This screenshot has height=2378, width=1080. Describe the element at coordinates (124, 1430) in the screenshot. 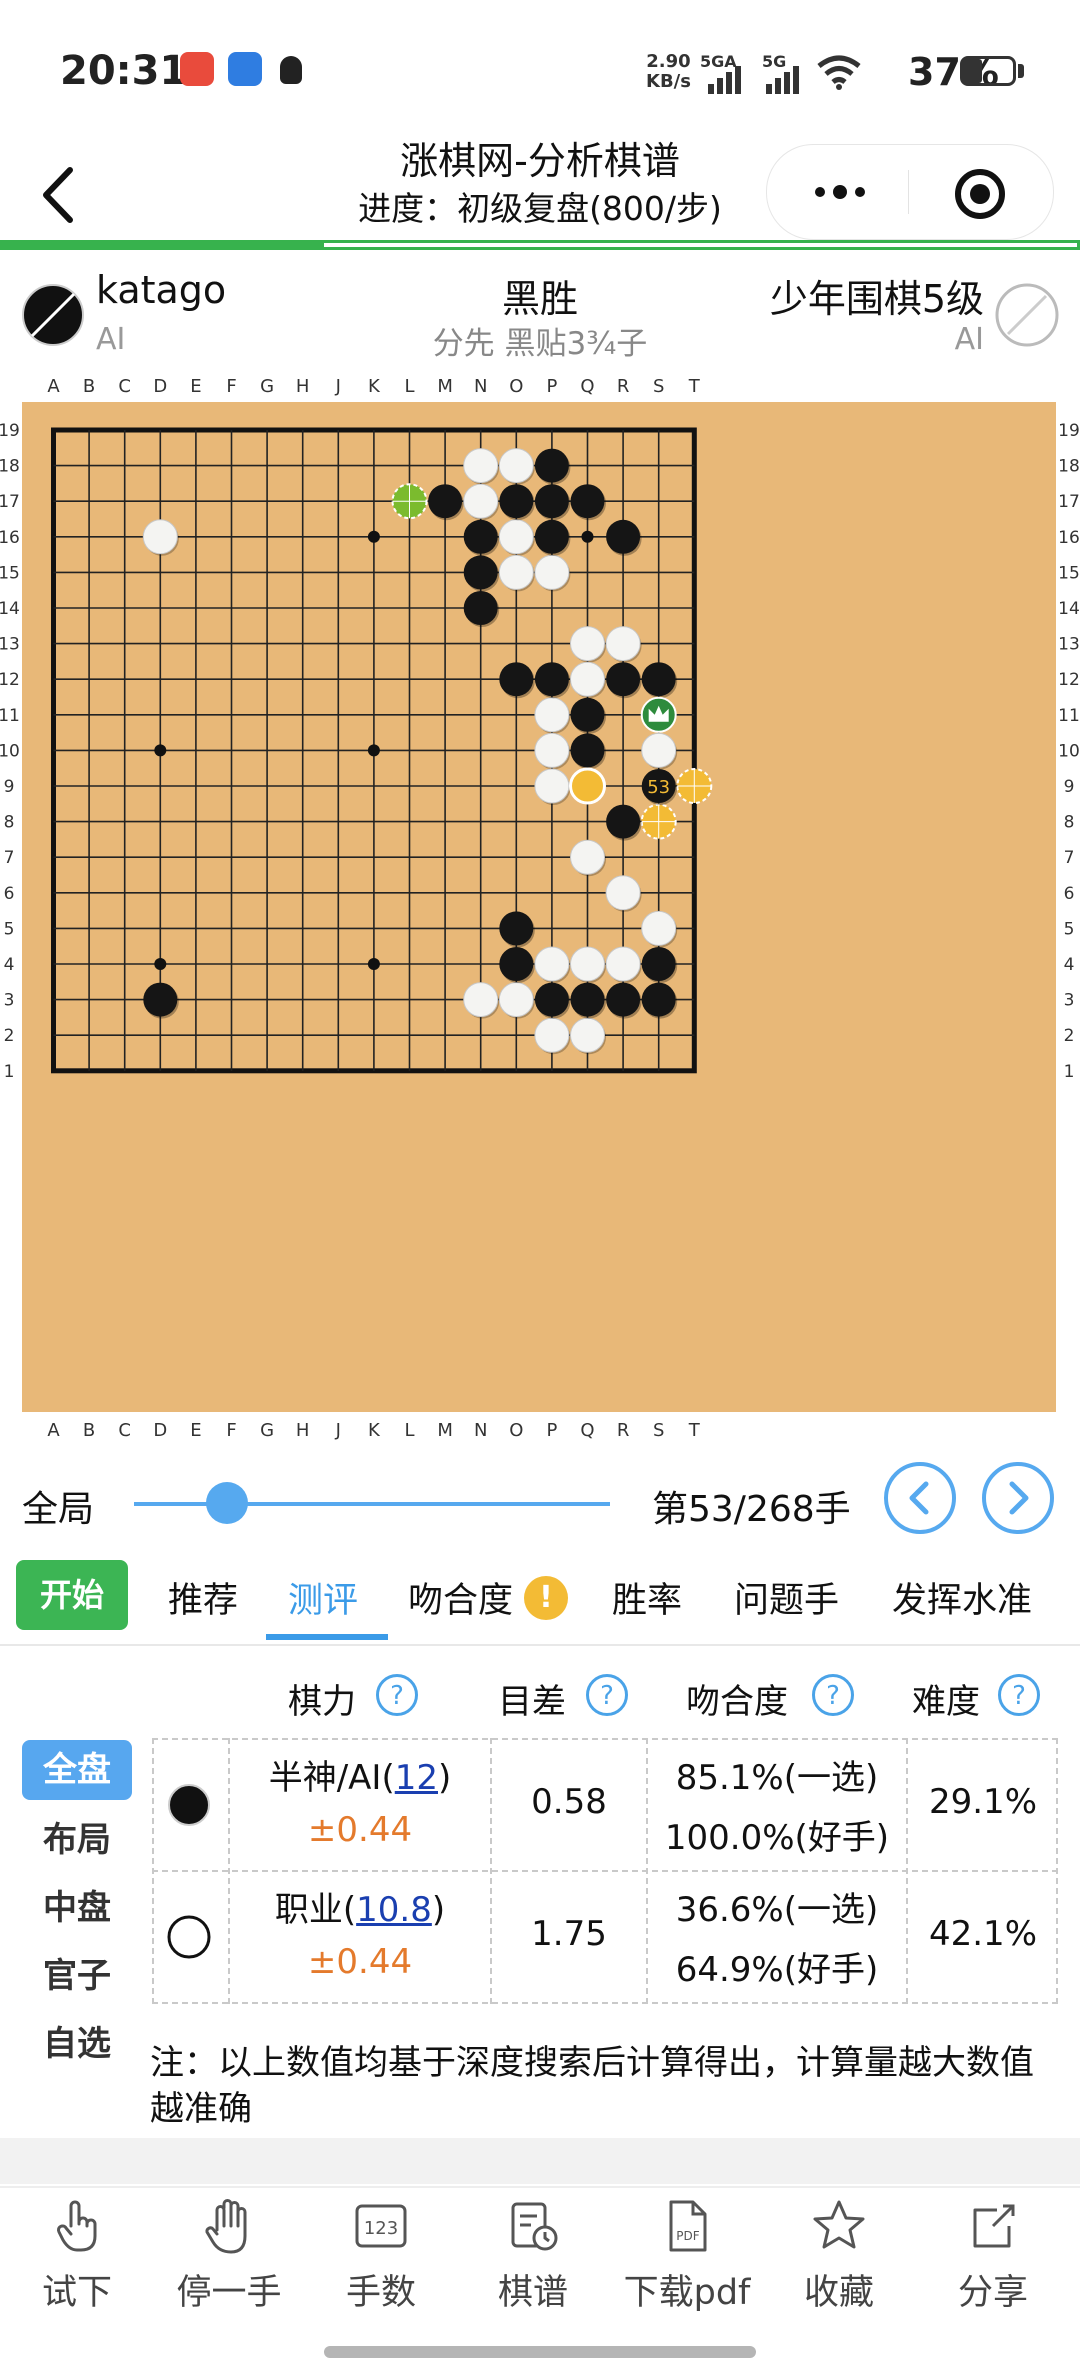

I see `column-label-bottom: C` at that location.